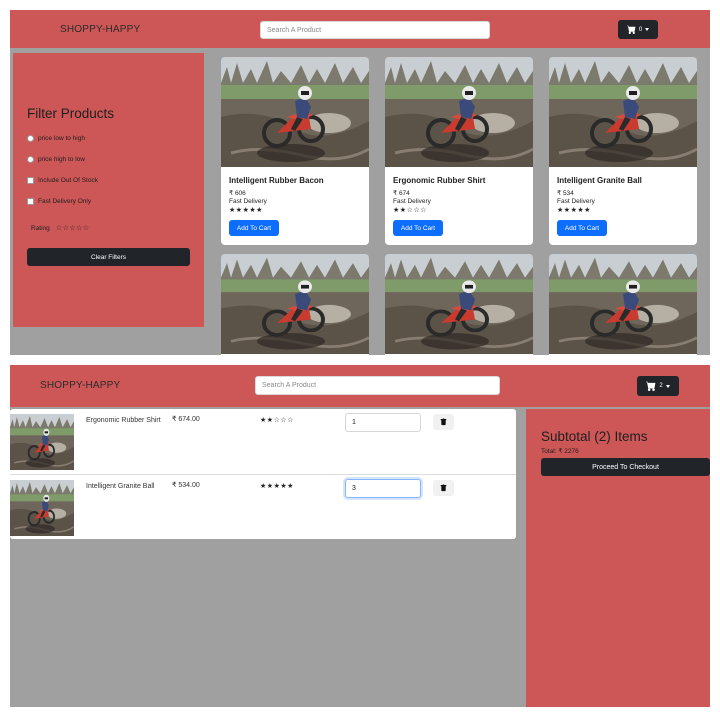 The height and width of the screenshot is (720, 720). Describe the element at coordinates (661, 386) in the screenshot. I see `cart-count-badge: 2` at that location.